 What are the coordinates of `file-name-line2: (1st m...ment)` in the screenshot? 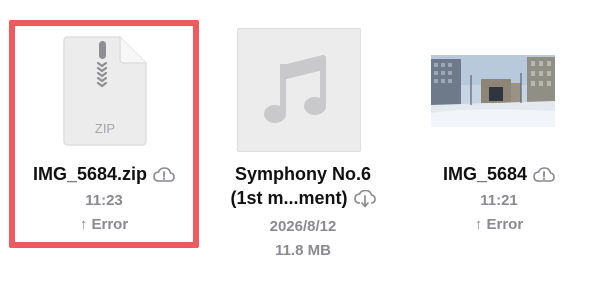 It's located at (289, 198).